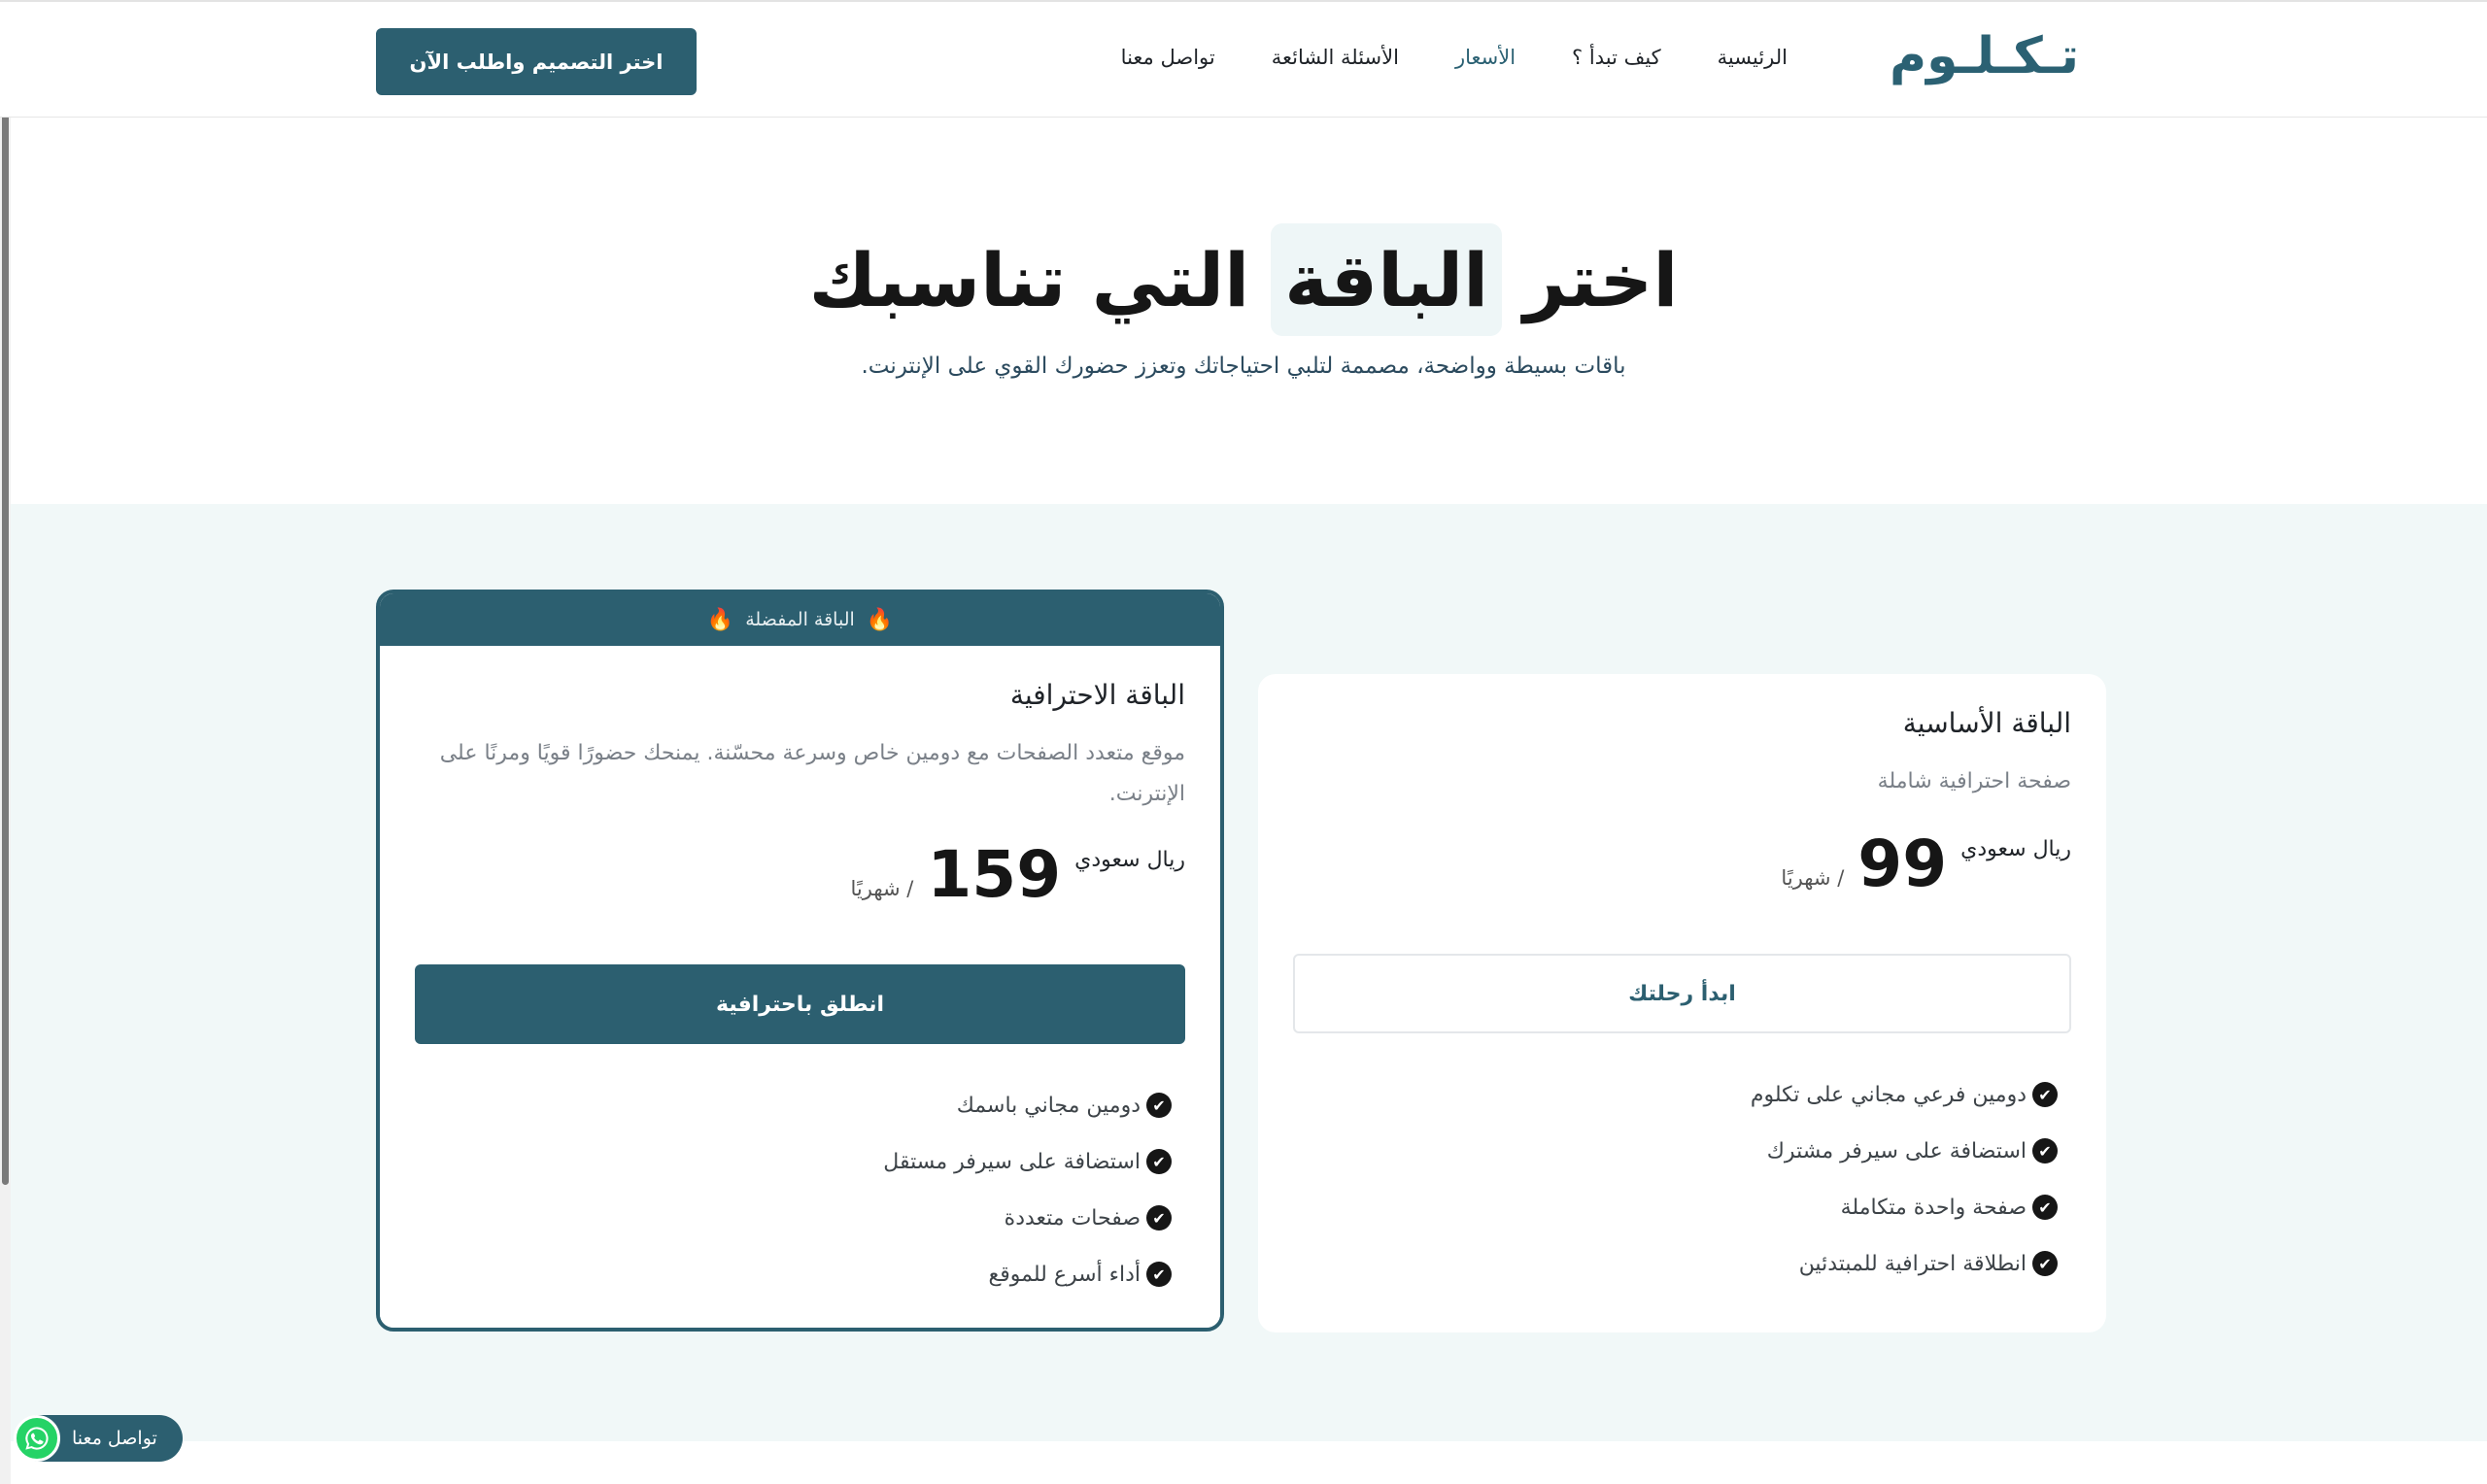 This screenshot has height=1484, width=2487. I want to click on nav-contact: تواصل معنا, so click(1168, 57).